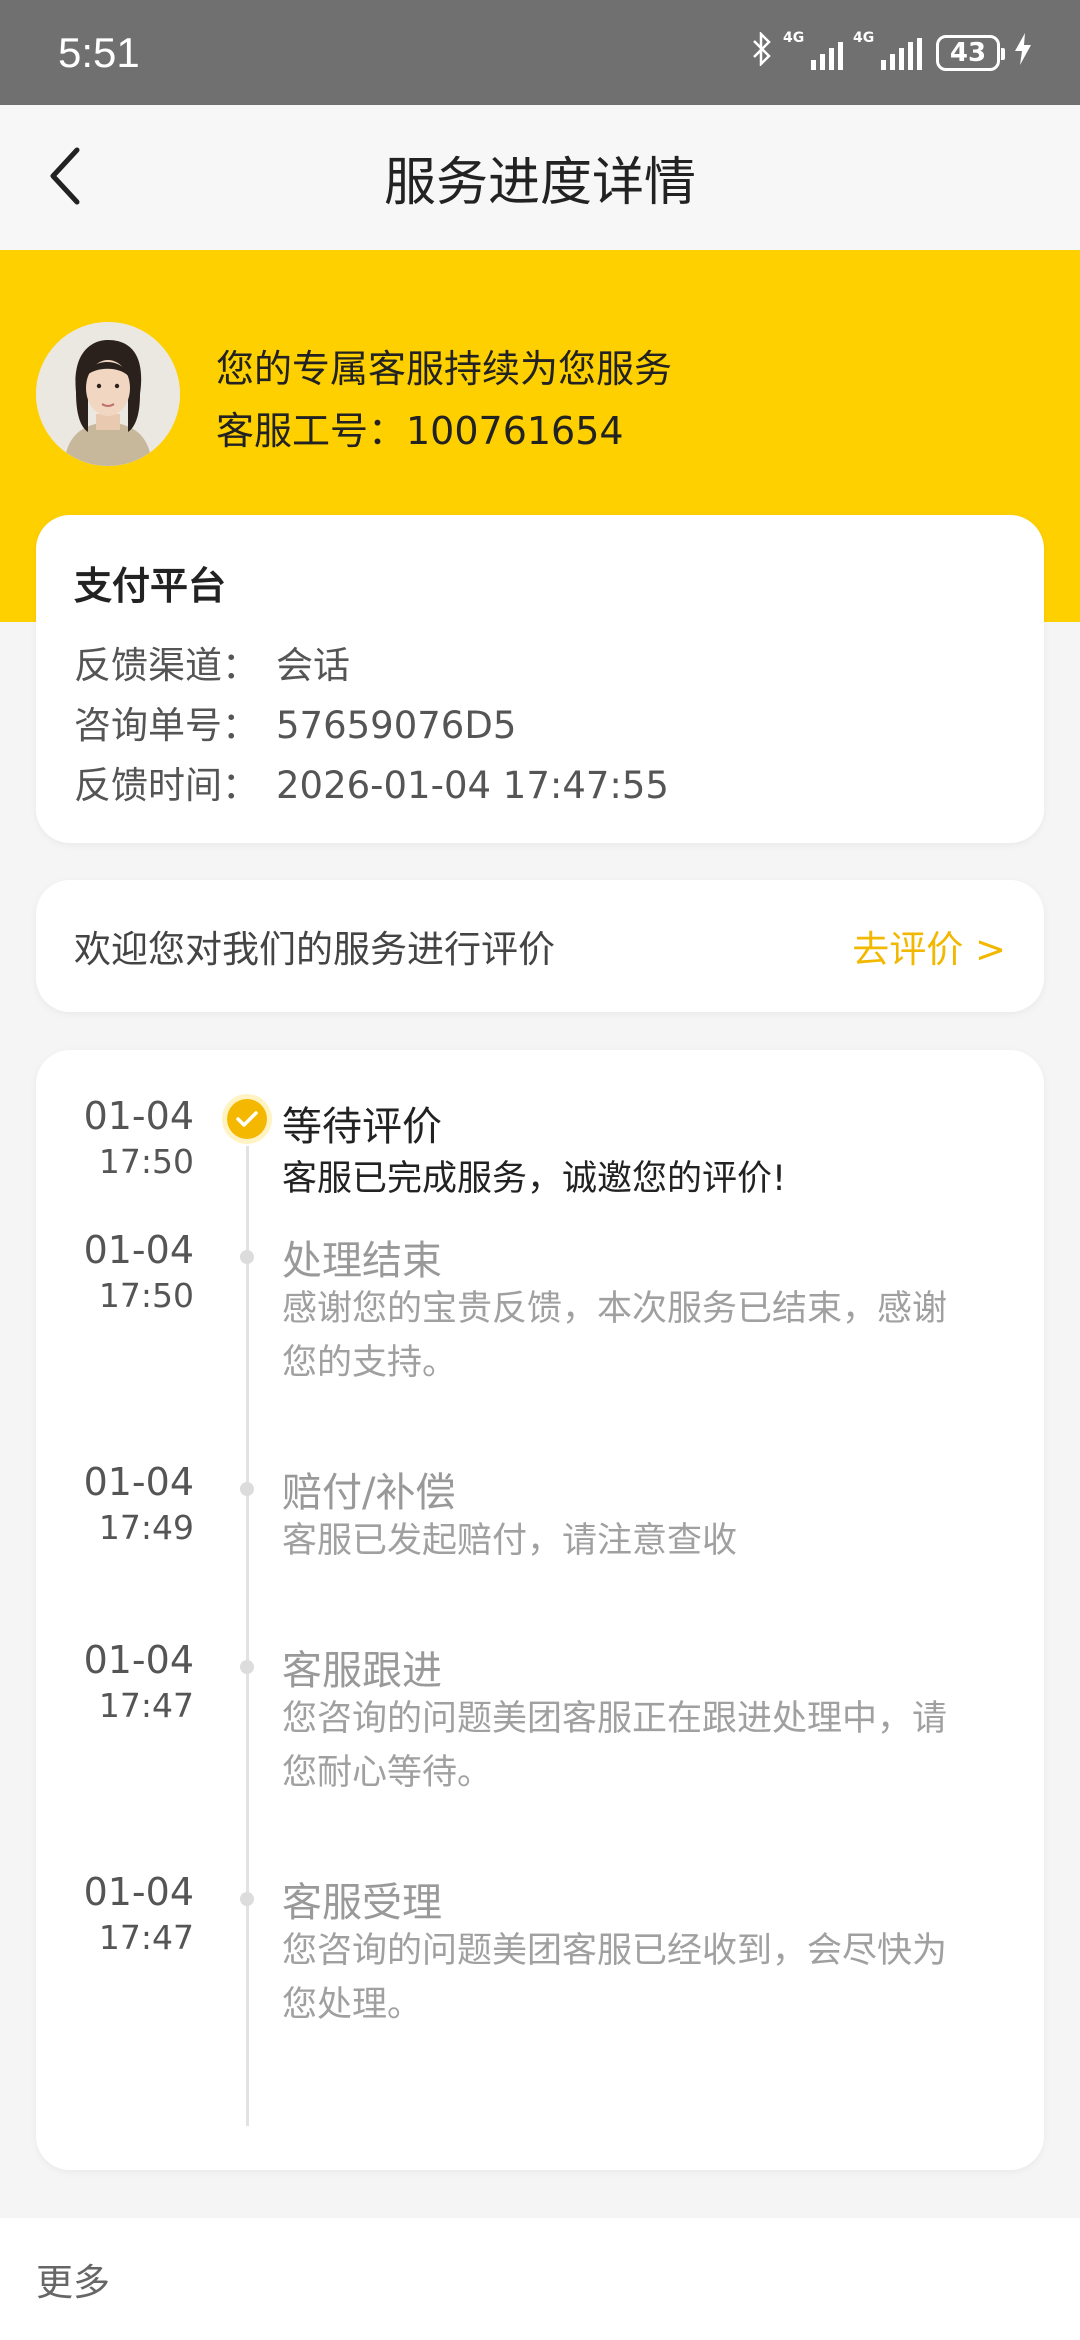  I want to click on title-bar: 服务进度详情, so click(540, 177).